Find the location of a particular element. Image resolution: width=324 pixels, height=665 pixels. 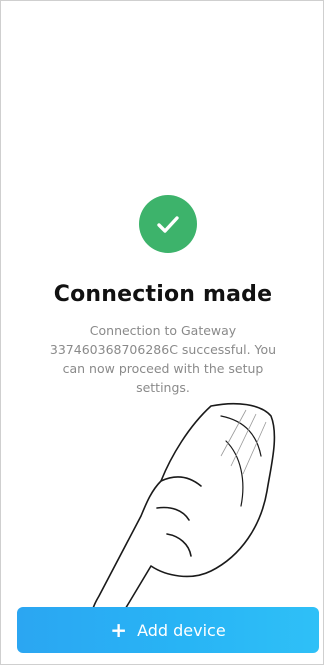

check-icon is located at coordinates (168, 224).